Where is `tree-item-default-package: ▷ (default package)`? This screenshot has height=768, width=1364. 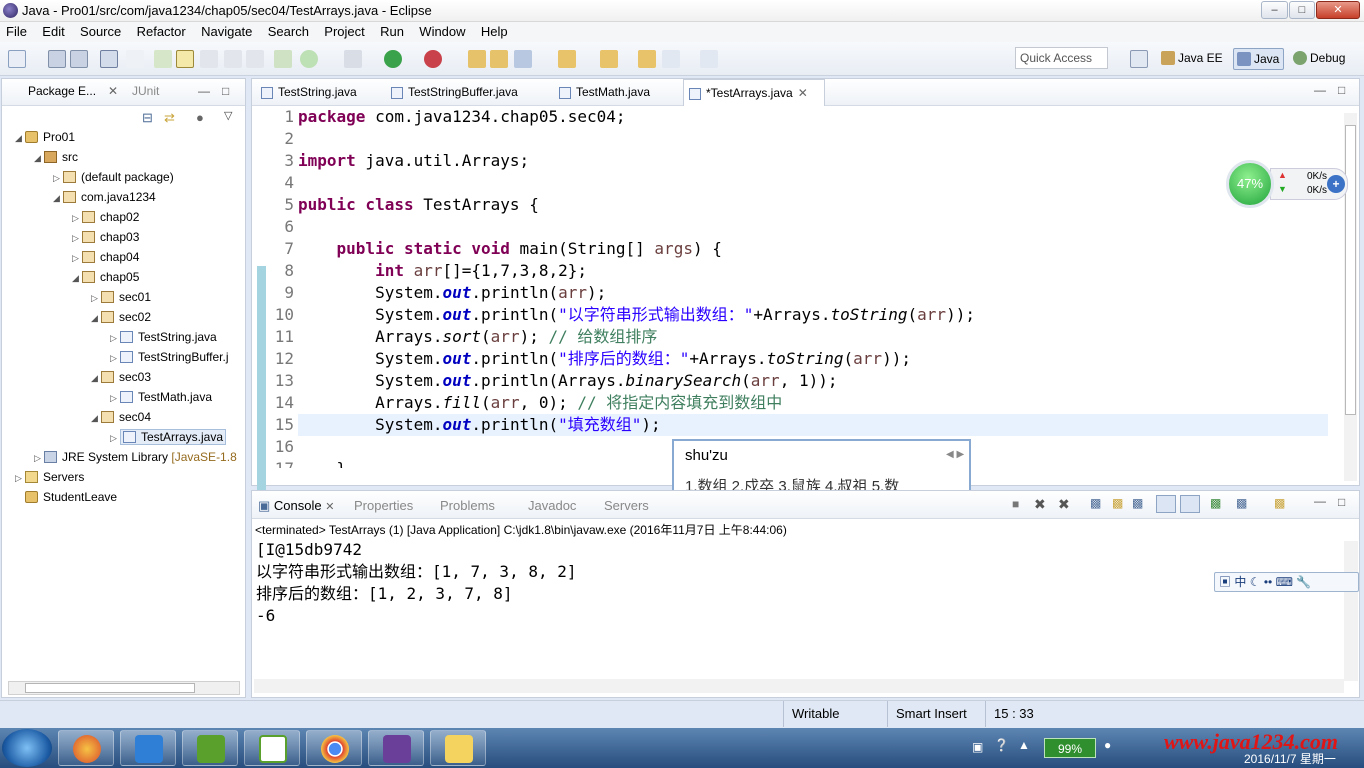 tree-item-default-package: ▷ (default package) is located at coordinates (113, 177).